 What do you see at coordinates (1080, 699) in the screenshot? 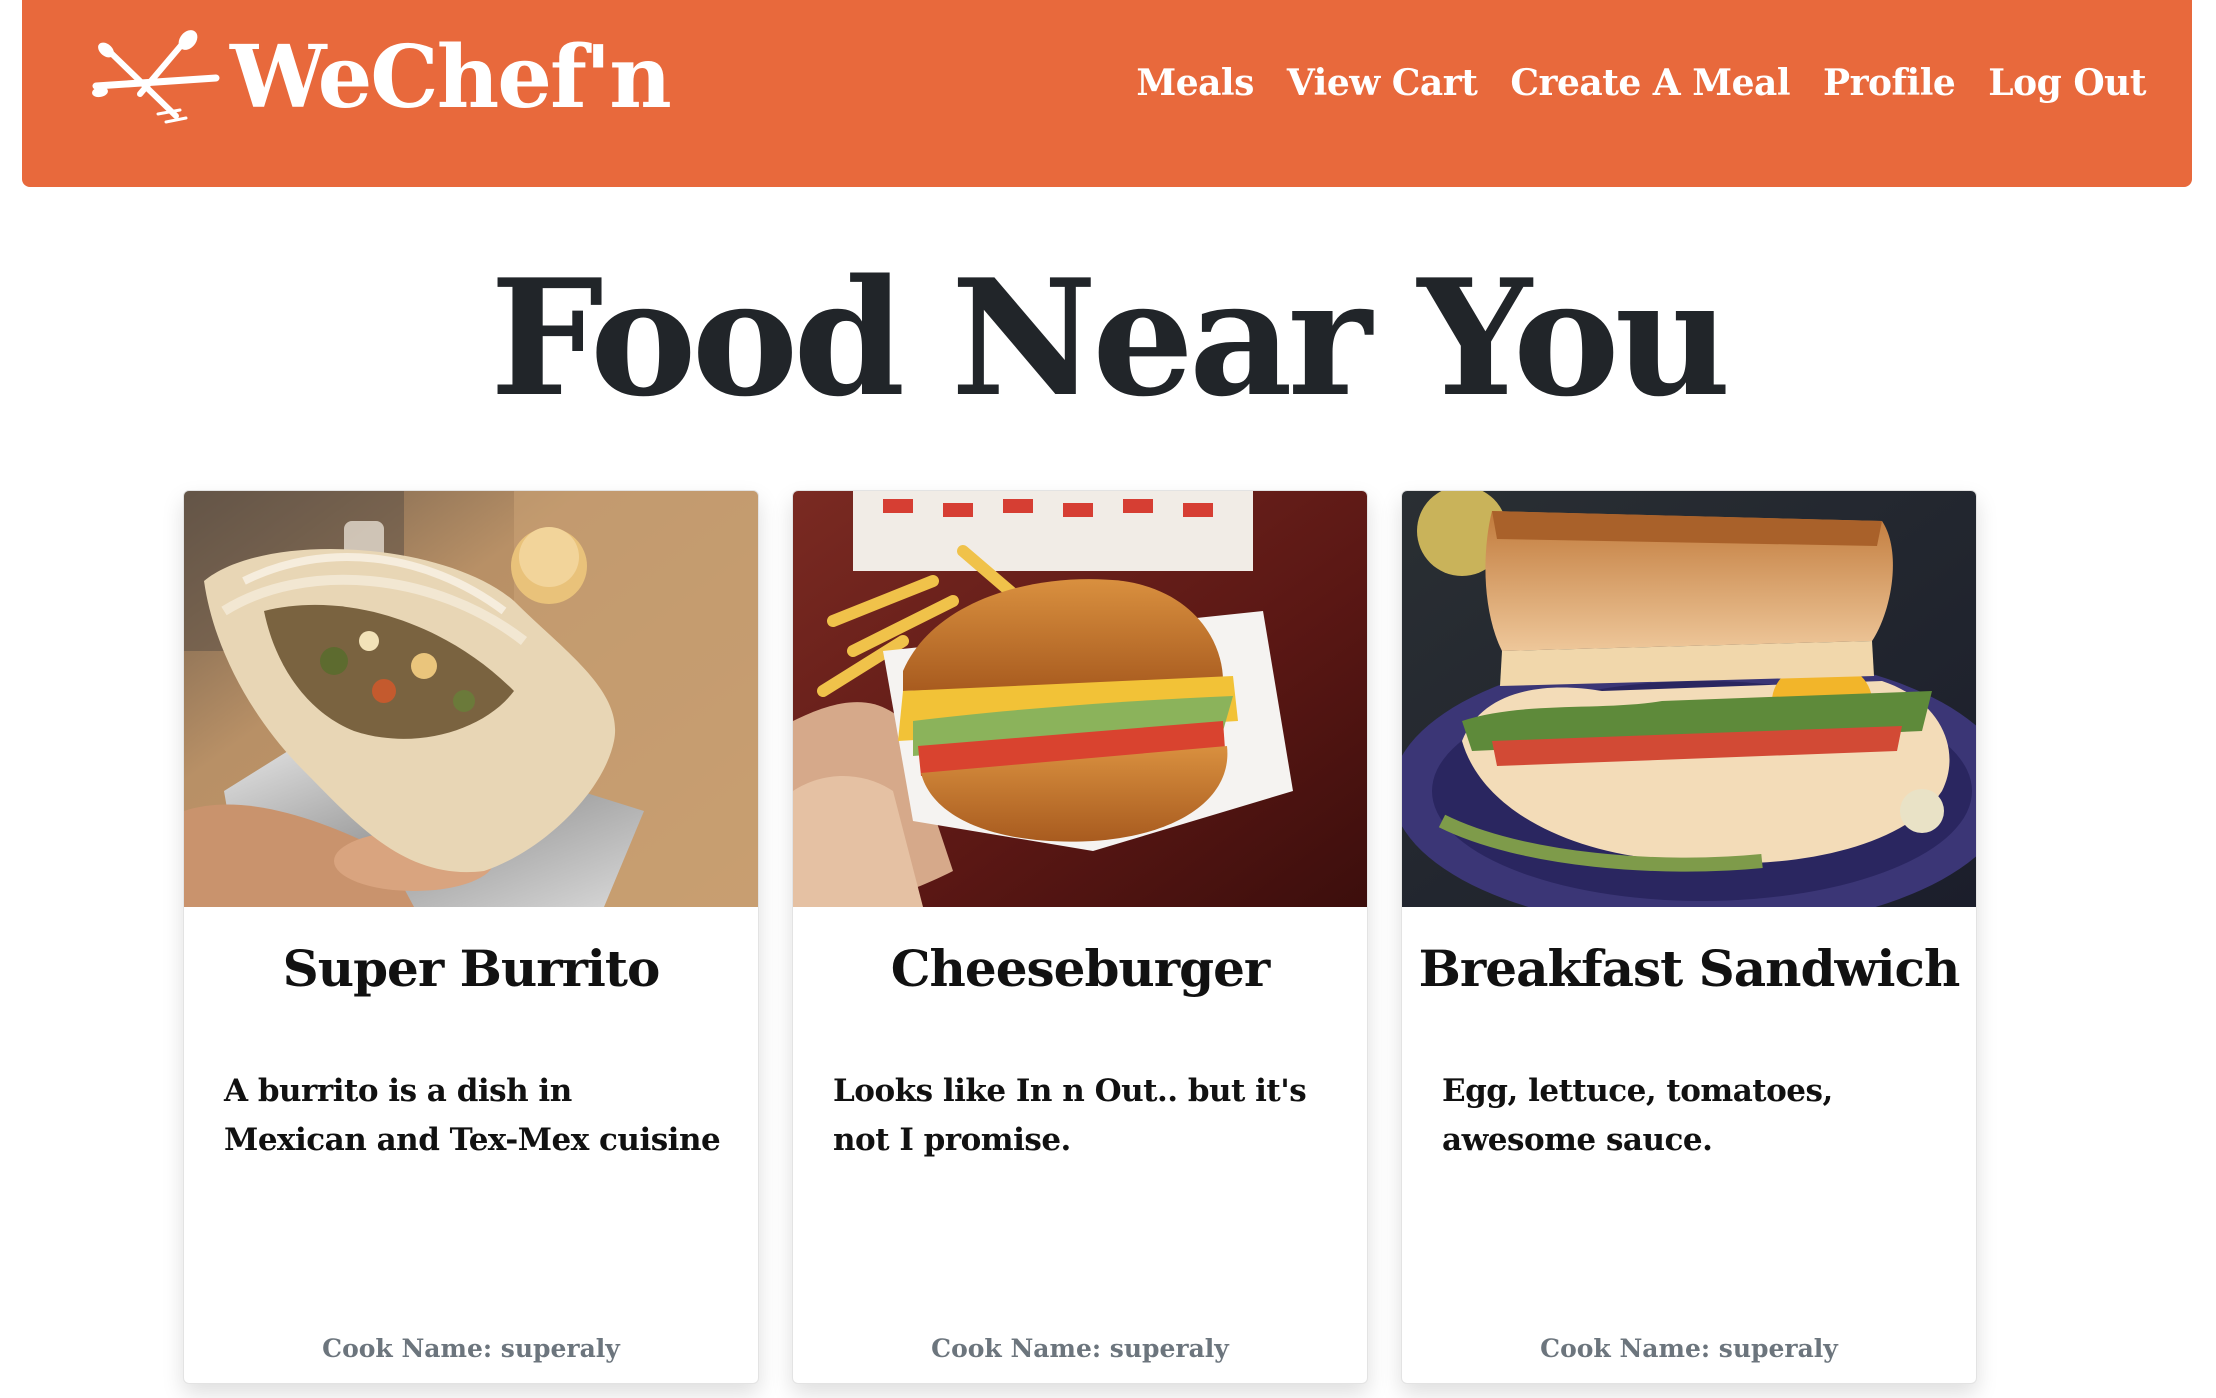
I see `meal-image-cheeseburger` at bounding box center [1080, 699].